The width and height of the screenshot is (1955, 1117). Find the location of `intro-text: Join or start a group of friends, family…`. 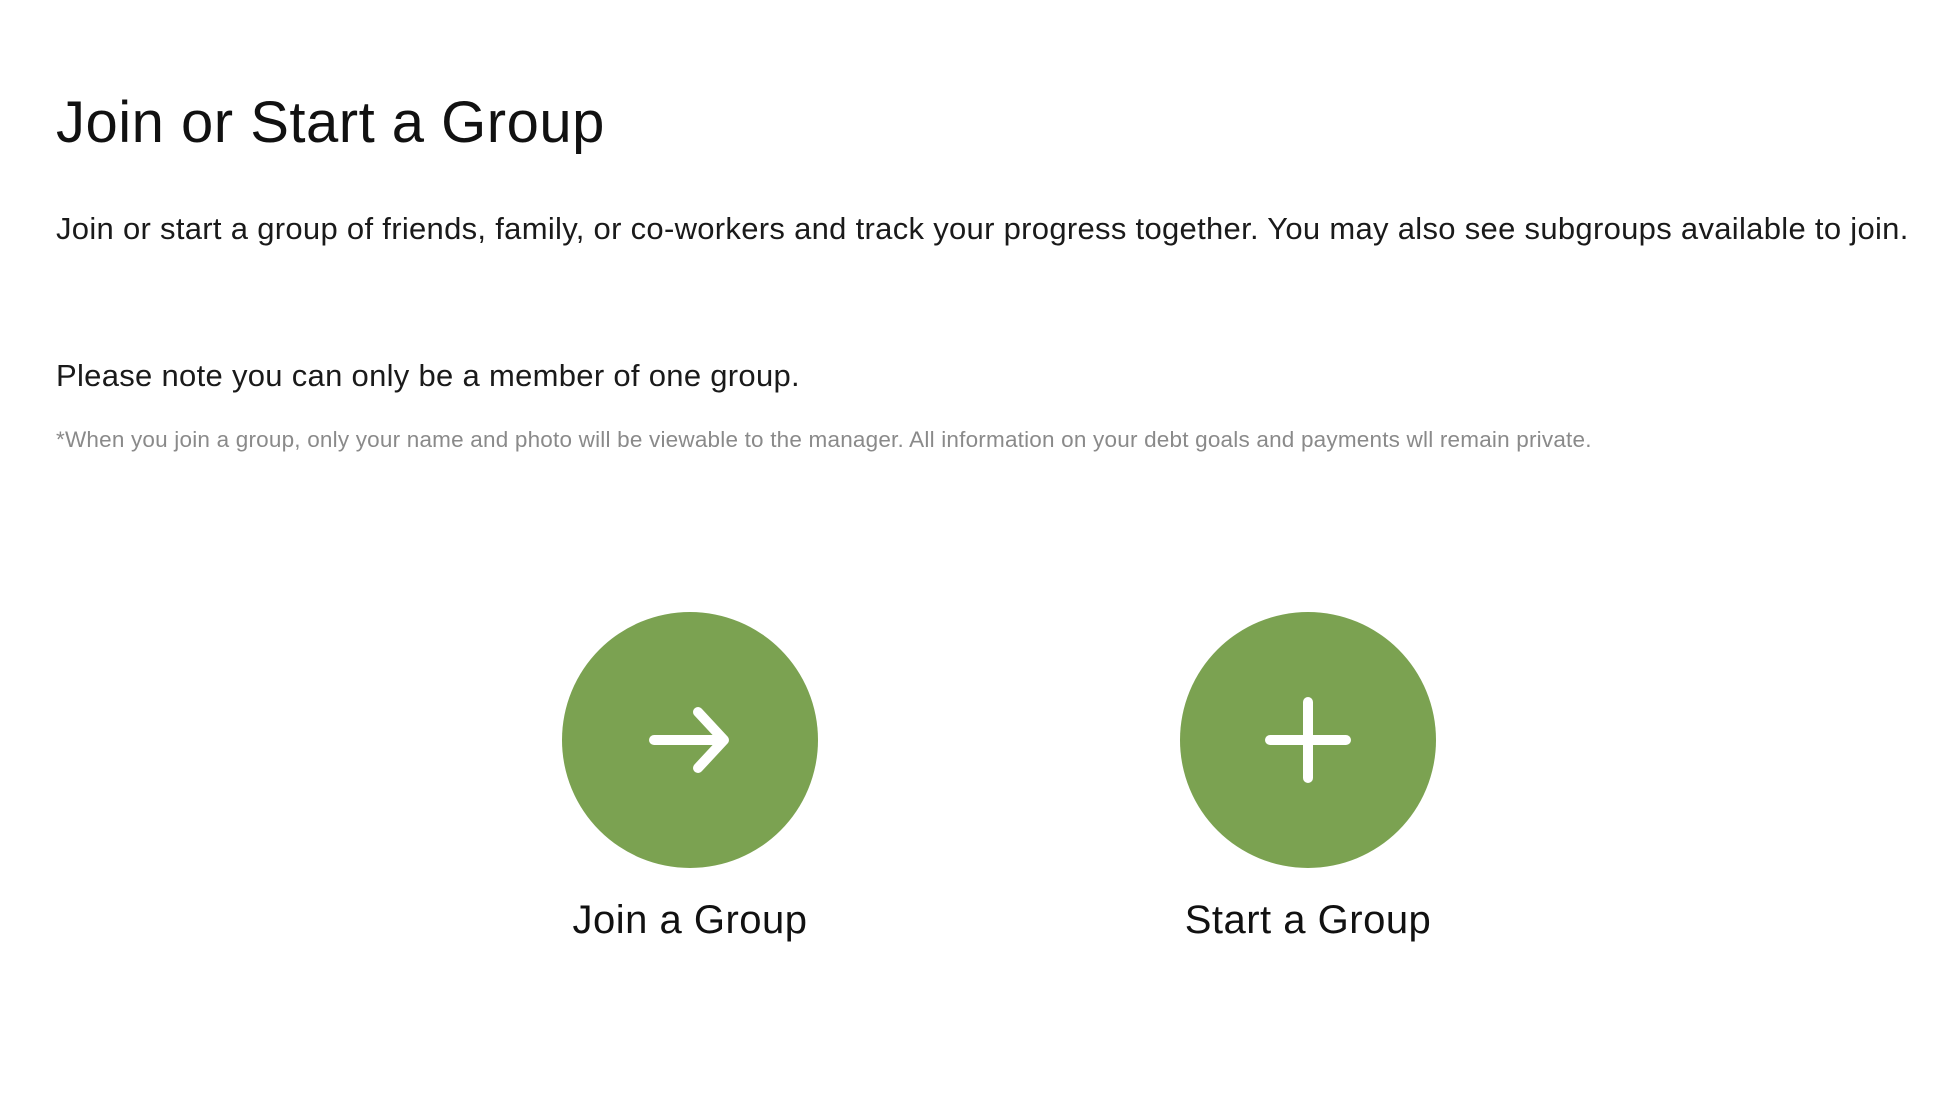

intro-text: Join or start a group of friends, family… is located at coordinates (982, 228).